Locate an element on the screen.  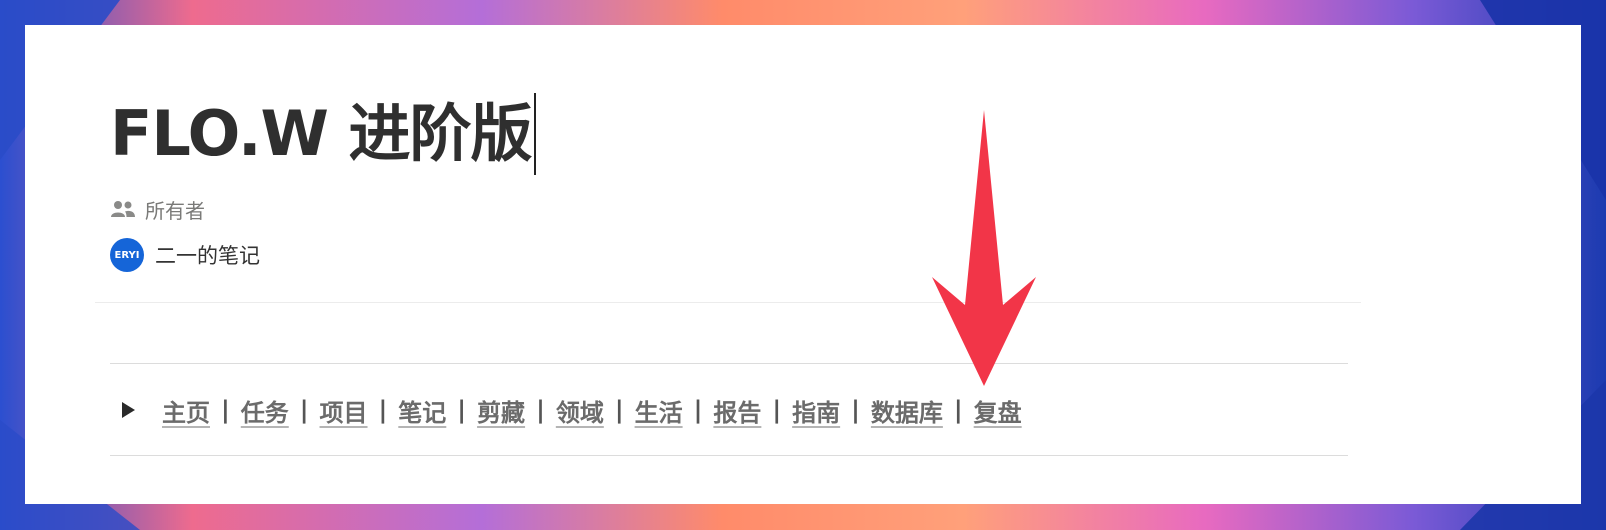
link-projects: 项目 is located at coordinates (344, 410).